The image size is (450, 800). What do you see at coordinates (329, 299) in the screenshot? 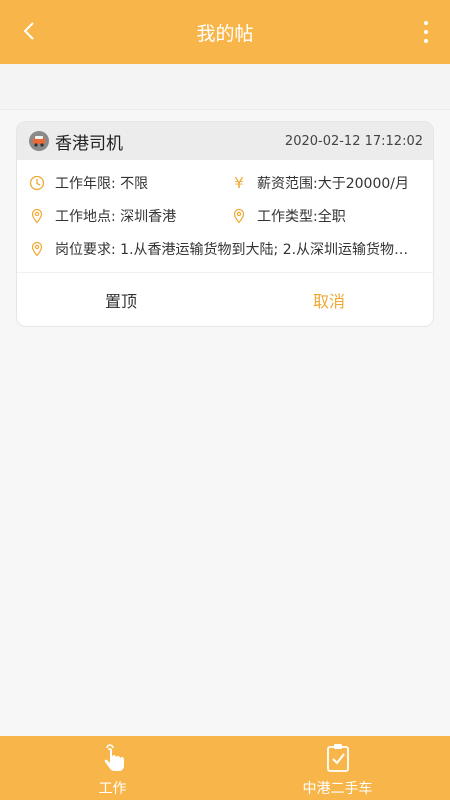
I see `cancel-button: 取消` at bounding box center [329, 299].